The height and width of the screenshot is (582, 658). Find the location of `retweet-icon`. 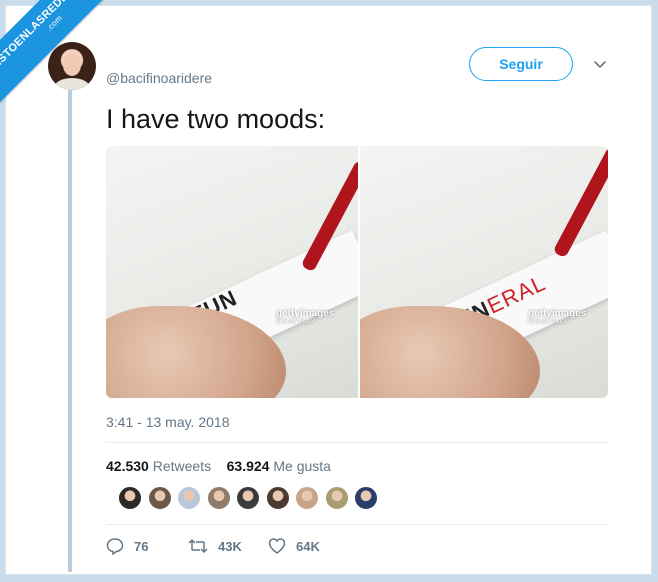

retweet-icon is located at coordinates (198, 546).